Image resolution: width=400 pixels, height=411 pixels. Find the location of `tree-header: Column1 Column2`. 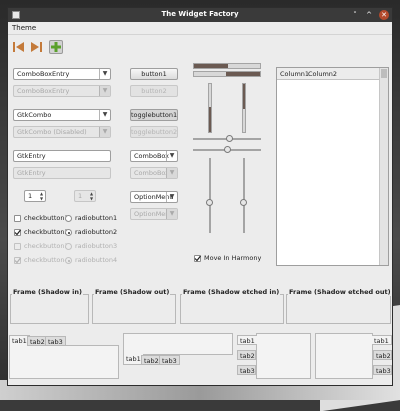

tree-header: Column1 Column2 is located at coordinates (332, 74).